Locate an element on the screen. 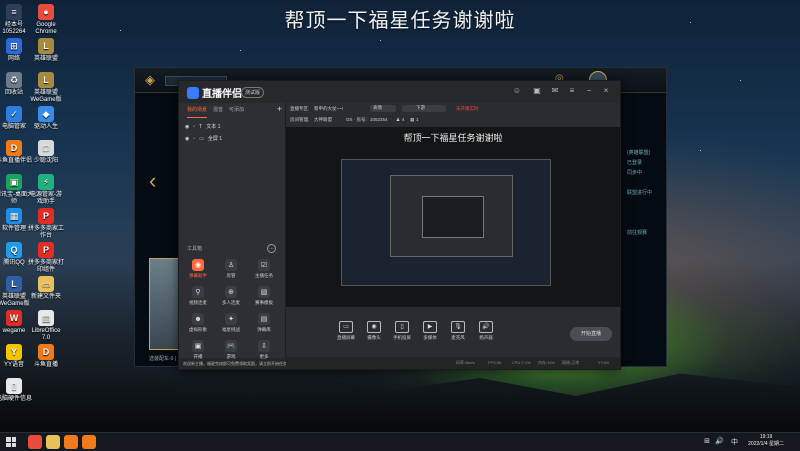  desktop-icon: ▭ 新建文件夹 is located at coordinates (46, 288).